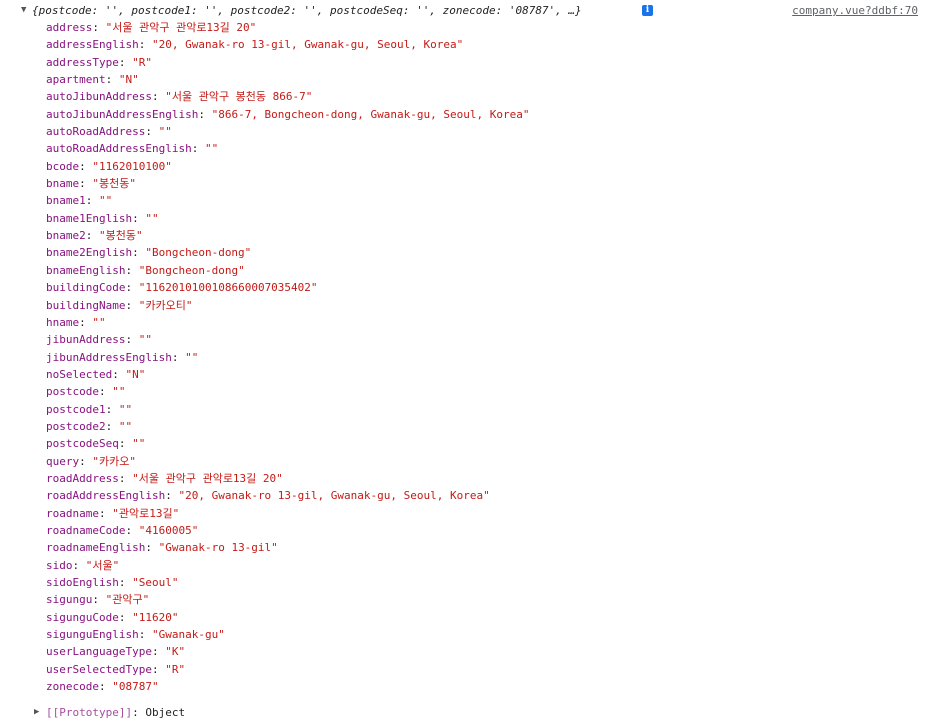  Describe the element at coordinates (287, 200) in the screenshot. I see `property-row: bname1: ""` at that location.